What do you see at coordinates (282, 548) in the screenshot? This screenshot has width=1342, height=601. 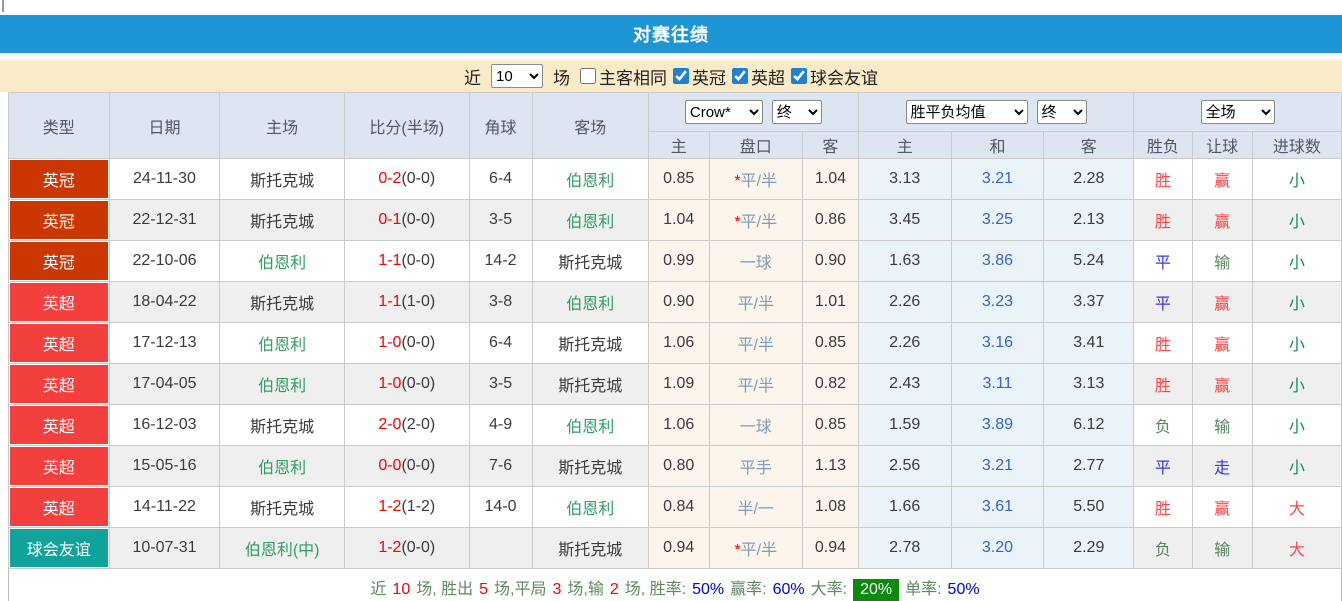 I see `home-team-cell: 伯恩利(中)` at bounding box center [282, 548].